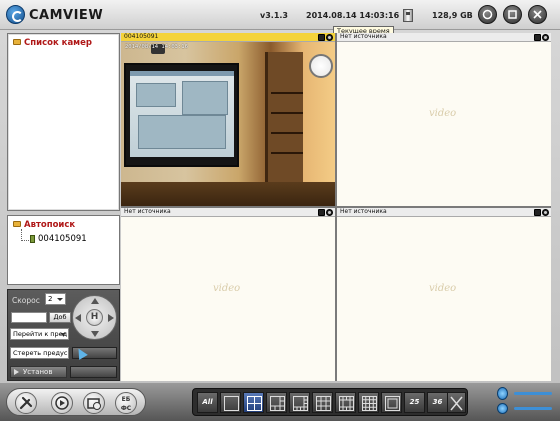 Image resolution: width=560 pixels, height=421 pixels. What do you see at coordinates (156, 47) in the screenshot?
I see `feed-timestamp: 2014/08/14 14:03:16` at bounding box center [156, 47].